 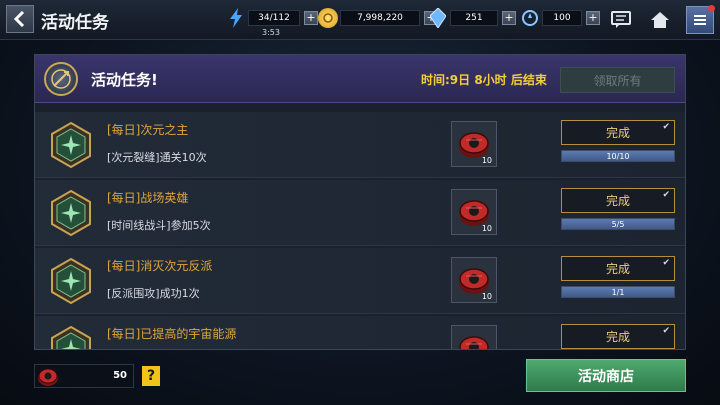 I want to click on help-button: ?, so click(x=151, y=376).